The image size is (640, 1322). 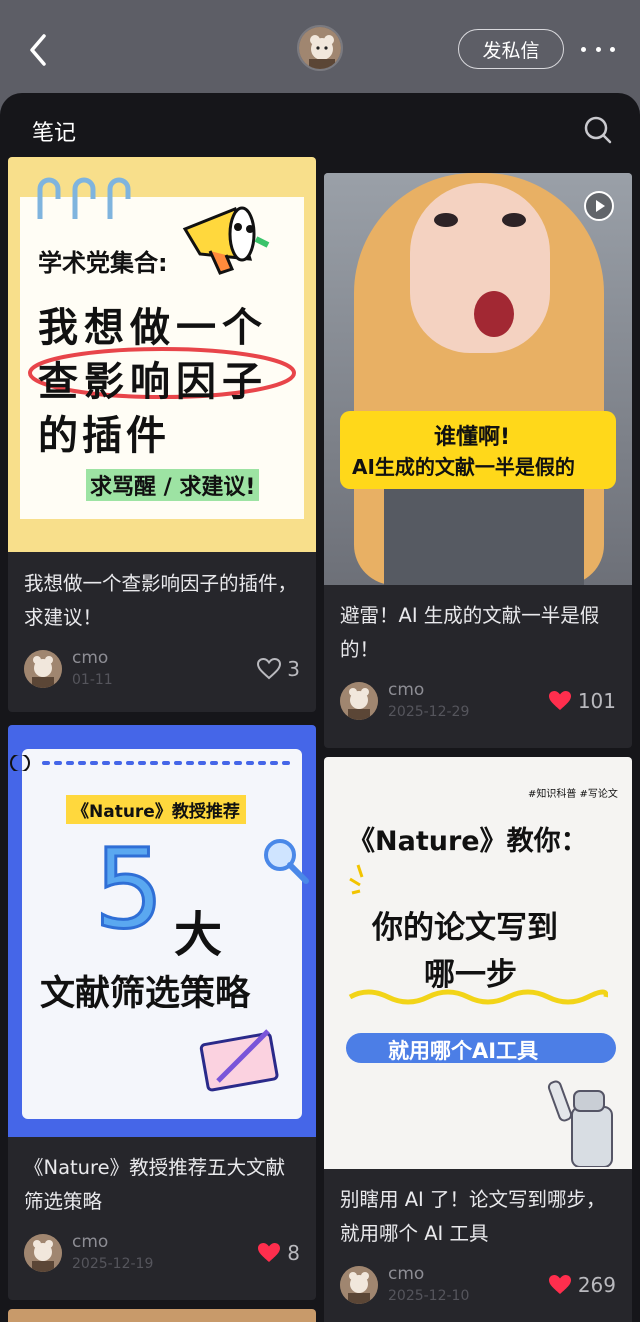 What do you see at coordinates (155, 1184) in the screenshot?
I see `note-title: 《Nature》教授推荐五大文献筛选策略` at bounding box center [155, 1184].